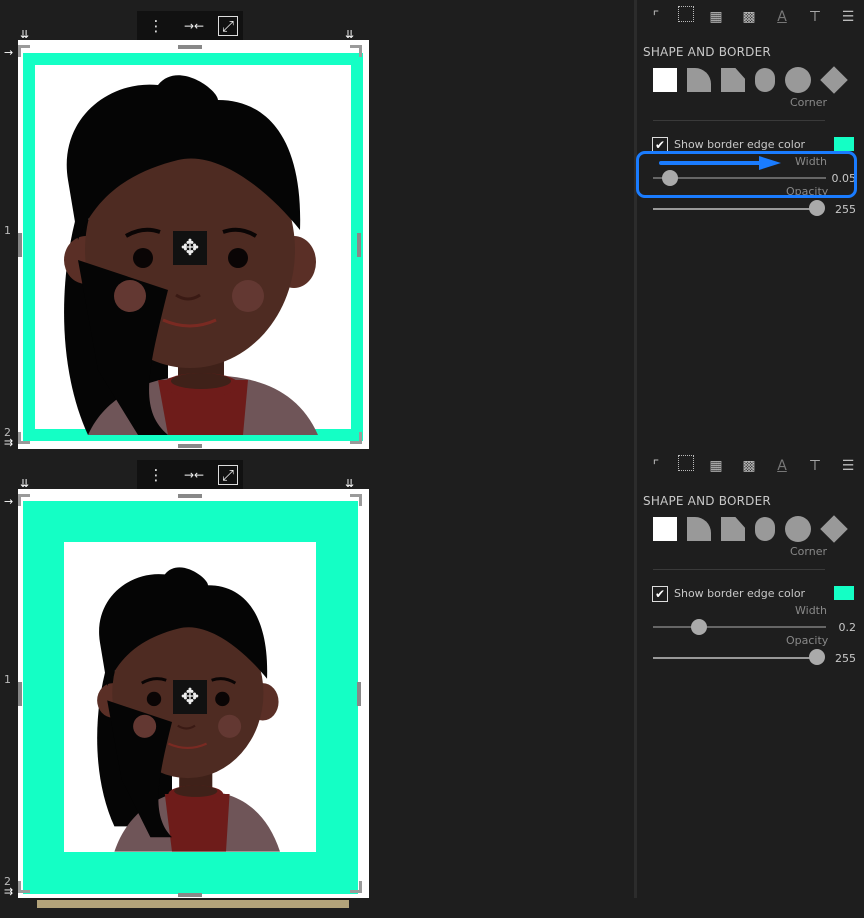 This screenshot has width=864, height=918. I want to click on width-slider-knob, so click(699, 627).